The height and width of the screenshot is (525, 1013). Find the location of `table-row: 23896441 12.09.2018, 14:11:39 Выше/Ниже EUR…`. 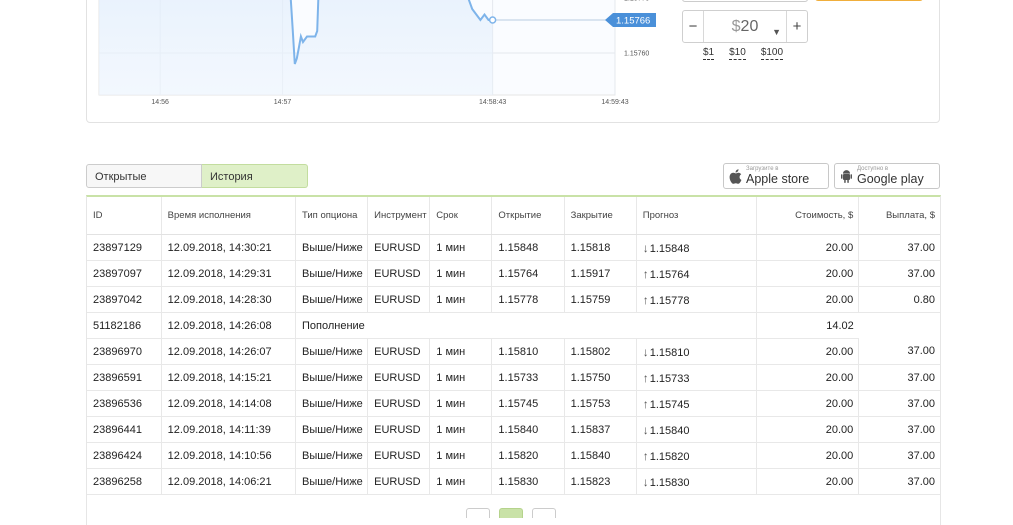

table-row: 23896441 12.09.2018, 14:11:39 Выше/Ниже EUR… is located at coordinates (513, 429).